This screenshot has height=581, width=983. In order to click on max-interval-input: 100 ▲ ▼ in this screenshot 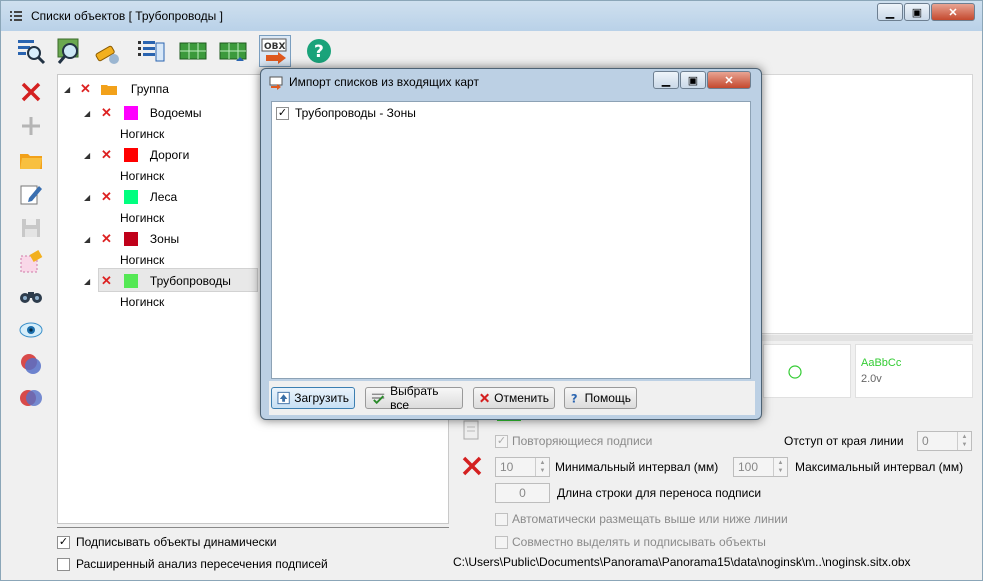, I will do `click(760, 467)`.